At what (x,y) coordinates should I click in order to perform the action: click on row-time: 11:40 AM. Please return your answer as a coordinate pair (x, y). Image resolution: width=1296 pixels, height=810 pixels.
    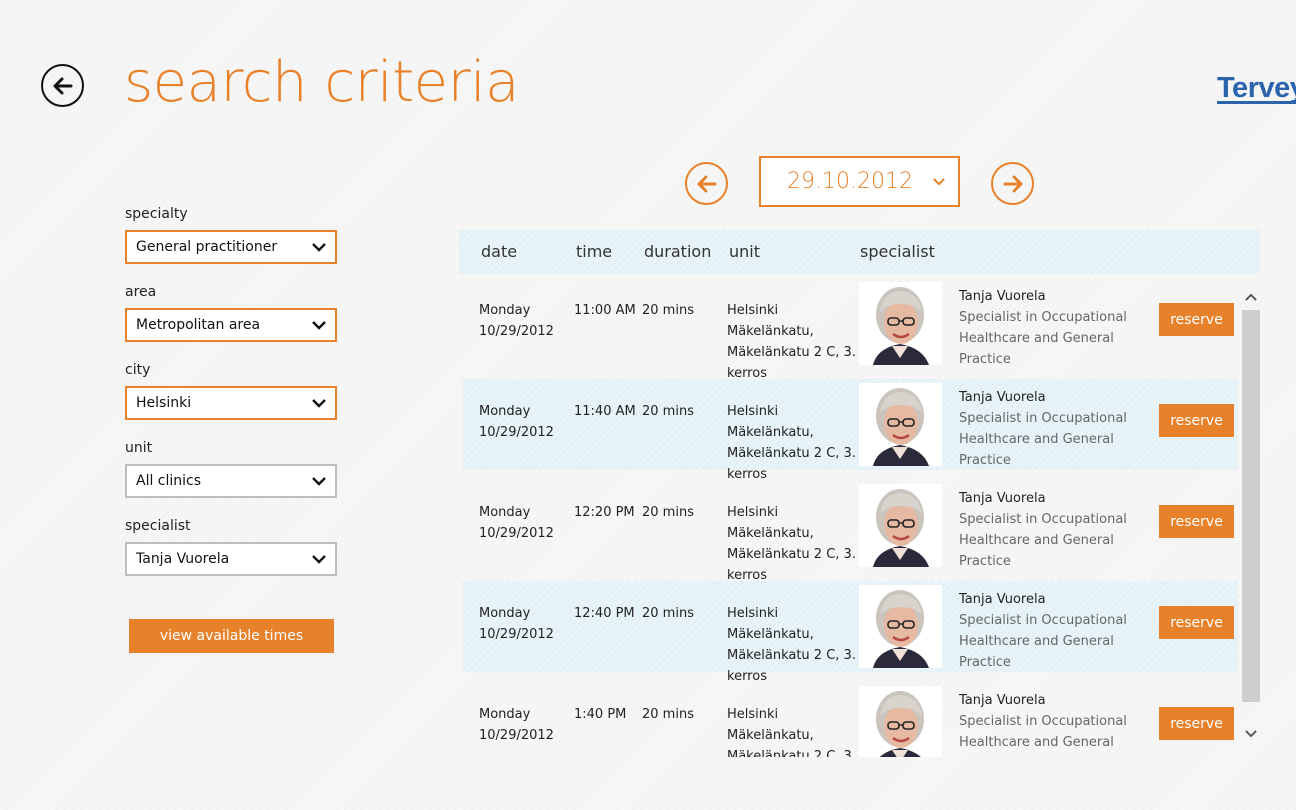
    Looking at the image, I should click on (605, 411).